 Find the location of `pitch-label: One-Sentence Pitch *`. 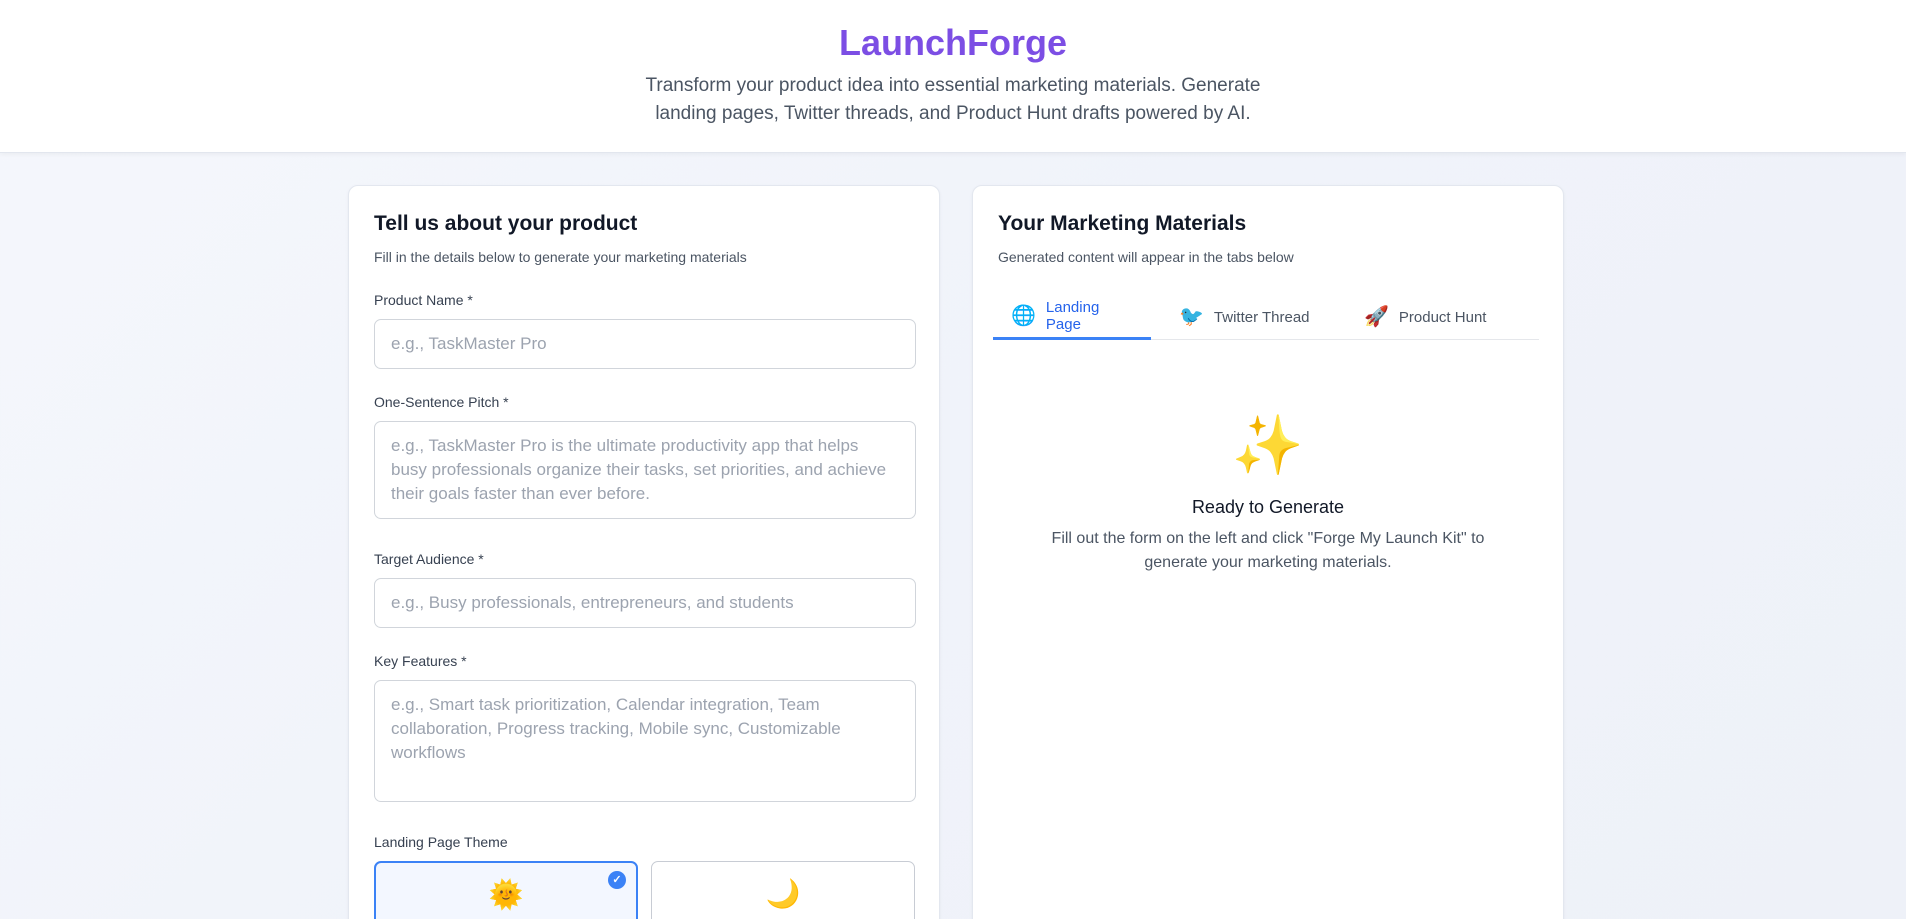

pitch-label: One-Sentence Pitch * is located at coordinates (441, 402).